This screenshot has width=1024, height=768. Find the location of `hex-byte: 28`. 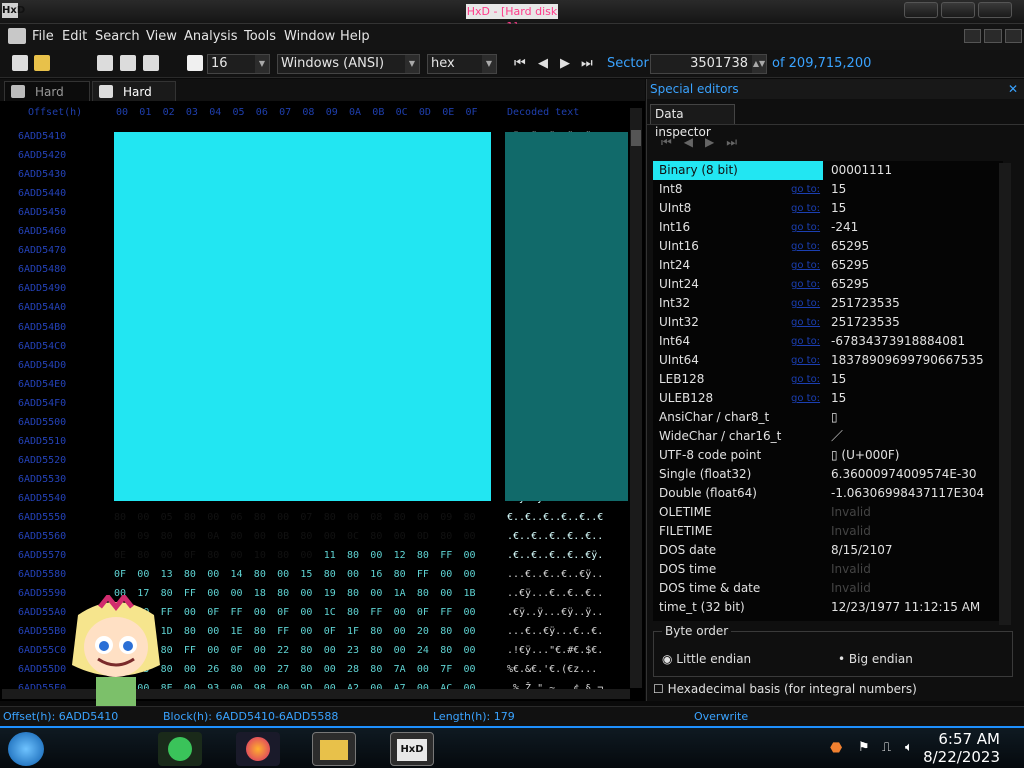

hex-byte: 28 is located at coordinates (353, 669).